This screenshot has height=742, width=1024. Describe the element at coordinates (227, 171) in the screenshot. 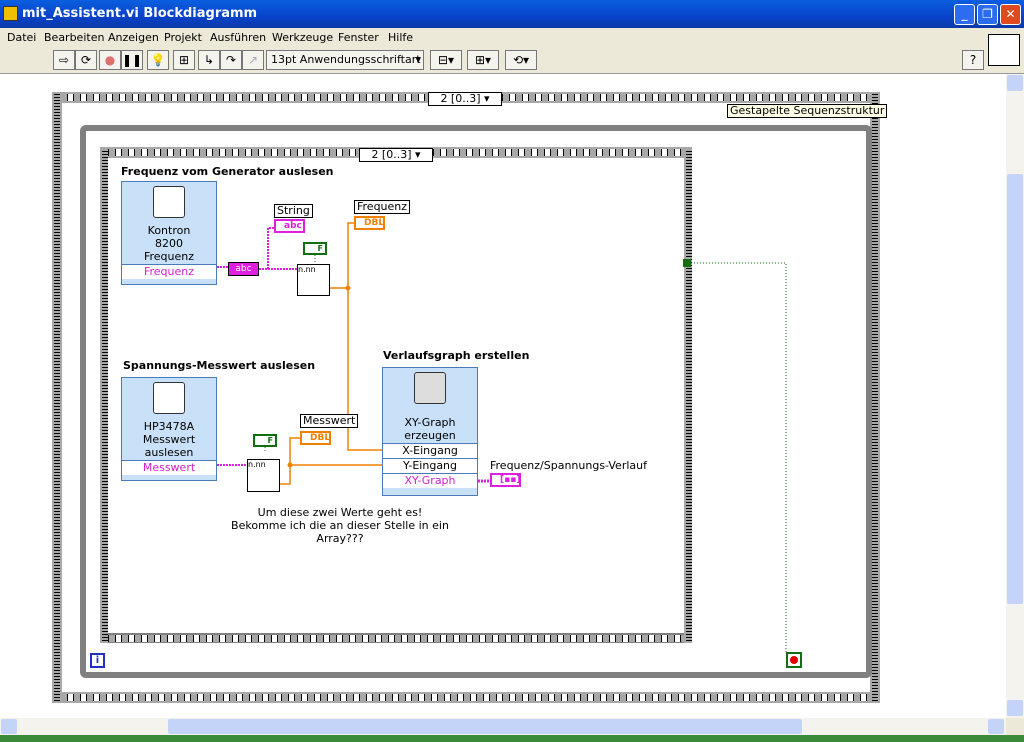

I see `section1-title: Frequenz vom Generator auslesen` at that location.